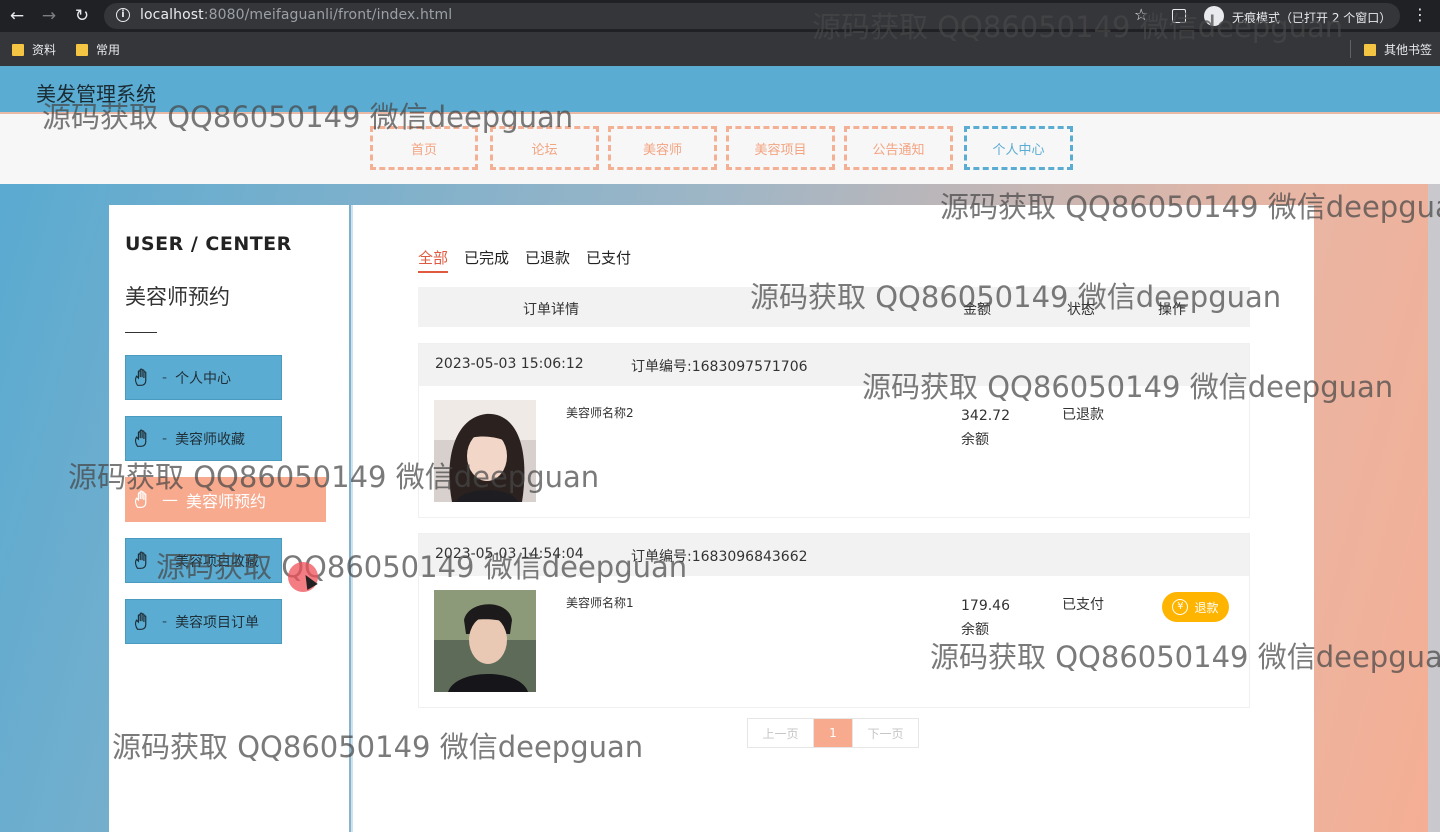 This screenshot has height=832, width=1440. I want to click on order-amount: 179.46 余额, so click(985, 618).